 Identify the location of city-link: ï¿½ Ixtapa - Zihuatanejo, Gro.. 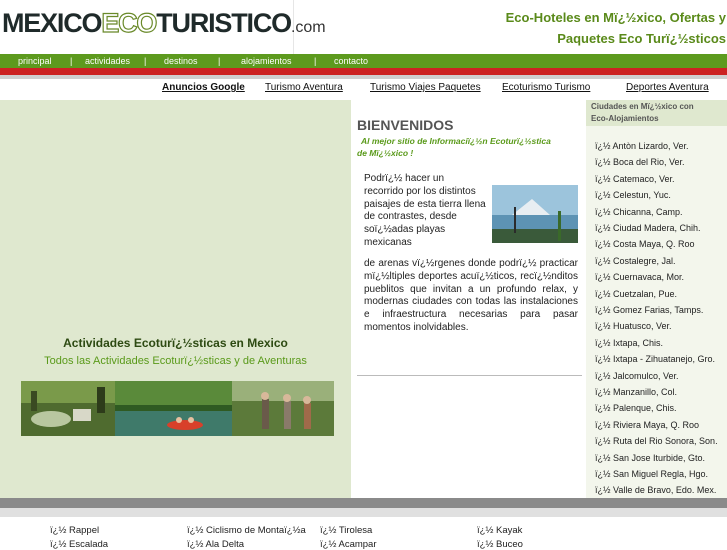
(655, 359).